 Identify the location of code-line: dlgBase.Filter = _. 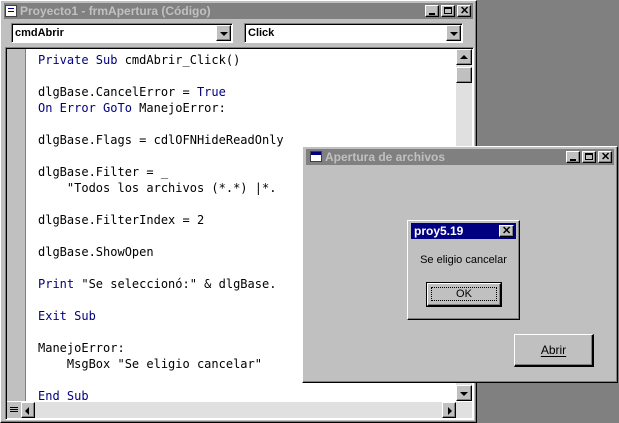
(161, 172).